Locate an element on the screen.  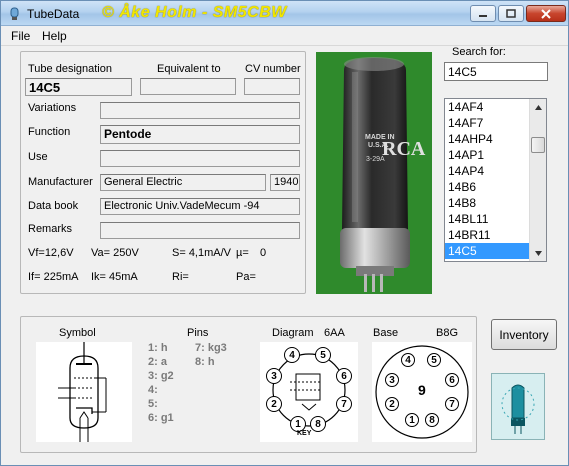
scroll-down-icon is located at coordinates (538, 253).